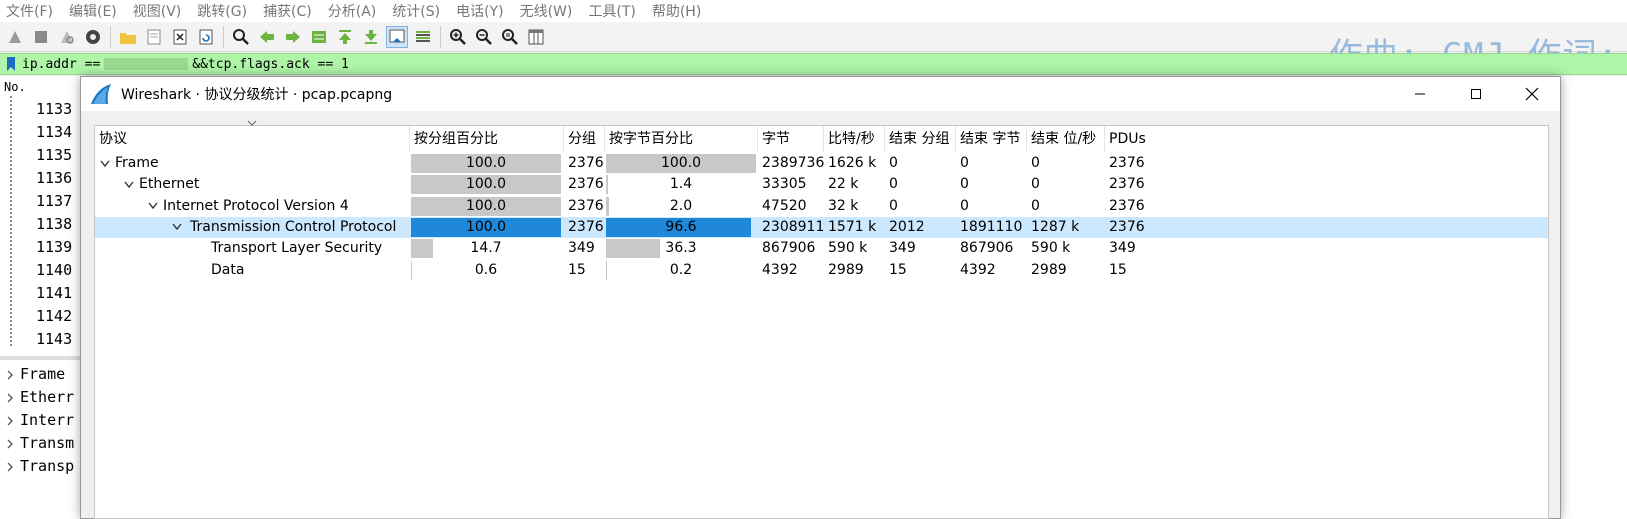 The height and width of the screenshot is (519, 1627). Describe the element at coordinates (371, 37) in the screenshot. I see `go-last-icon` at that location.